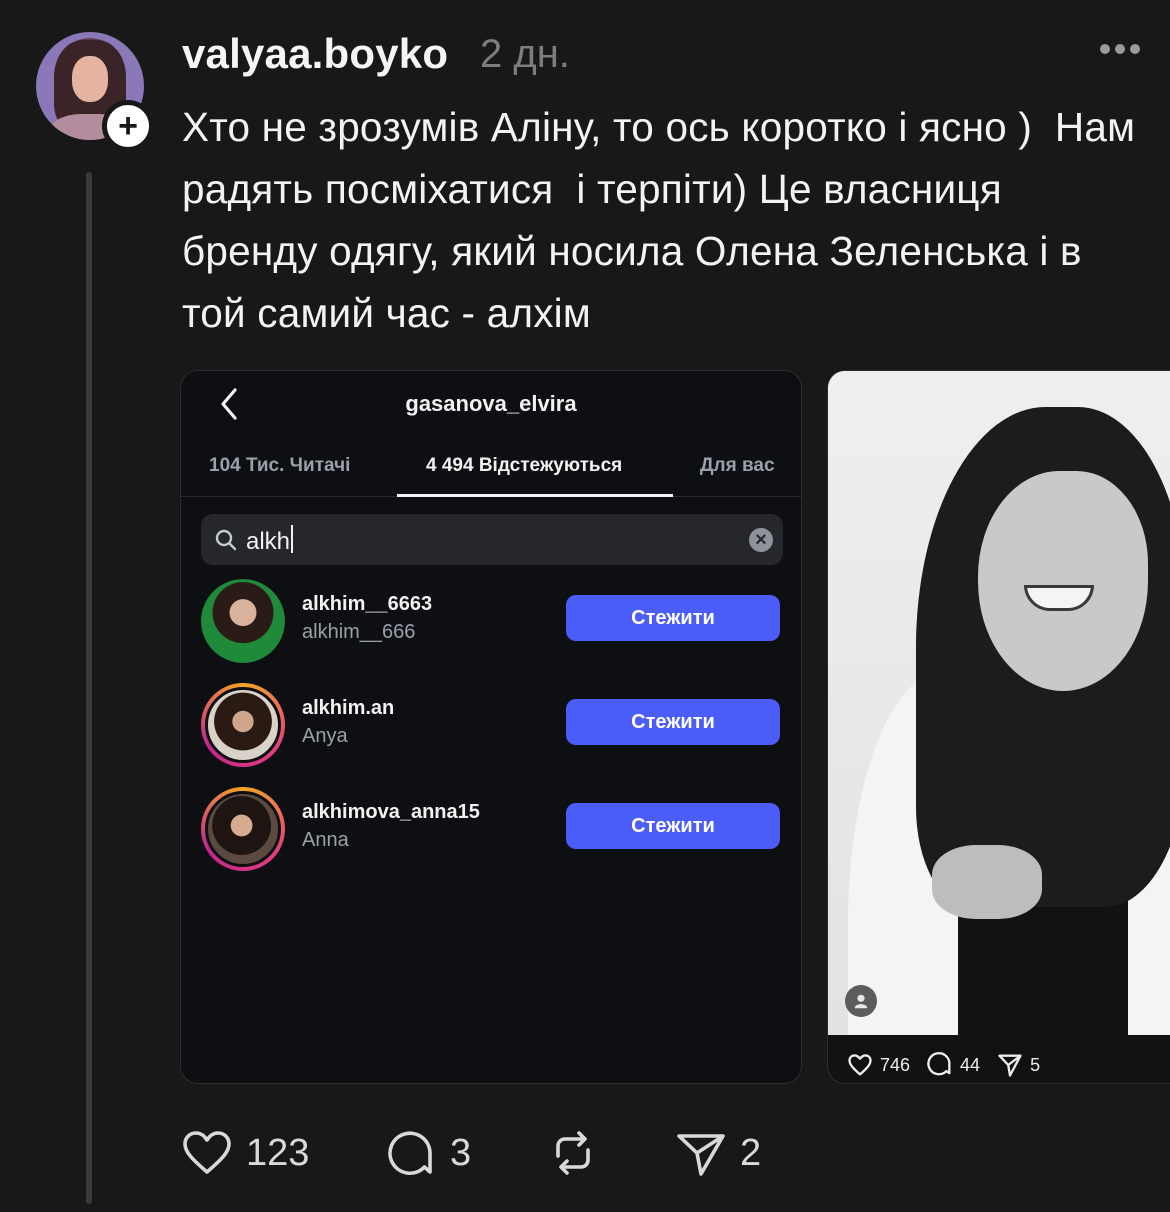  Describe the element at coordinates (1120, 49) in the screenshot. I see `more-options-icon` at that location.